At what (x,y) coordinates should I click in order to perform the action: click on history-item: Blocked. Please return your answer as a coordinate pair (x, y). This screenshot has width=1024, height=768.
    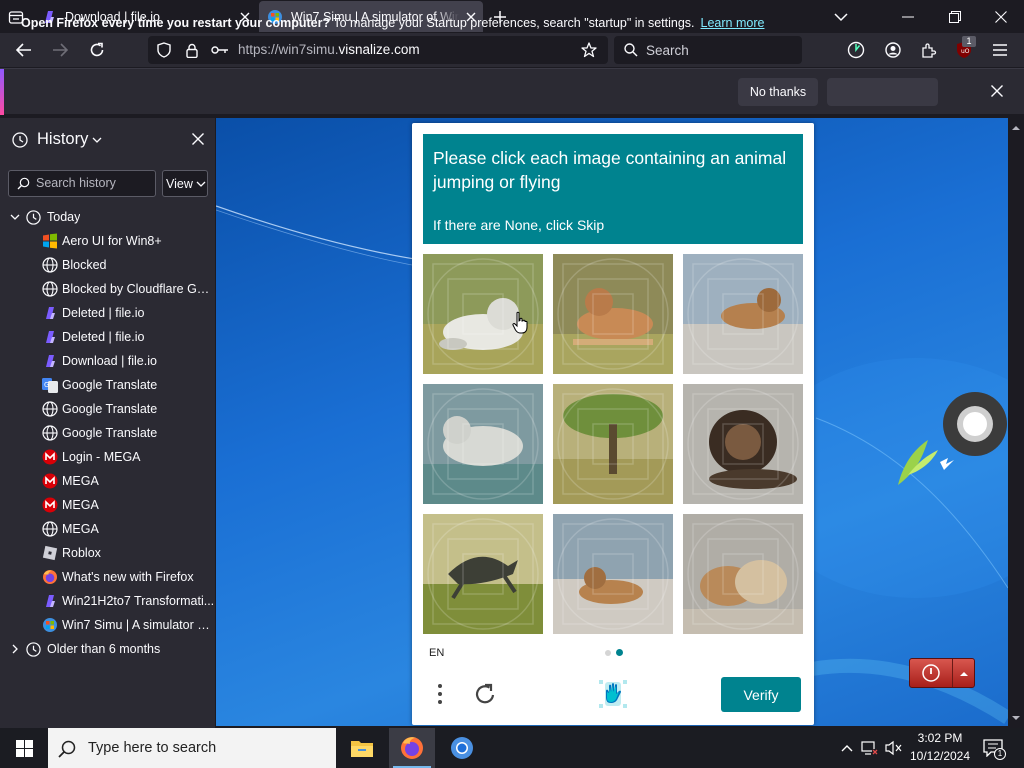
    Looking at the image, I should click on (108, 265).